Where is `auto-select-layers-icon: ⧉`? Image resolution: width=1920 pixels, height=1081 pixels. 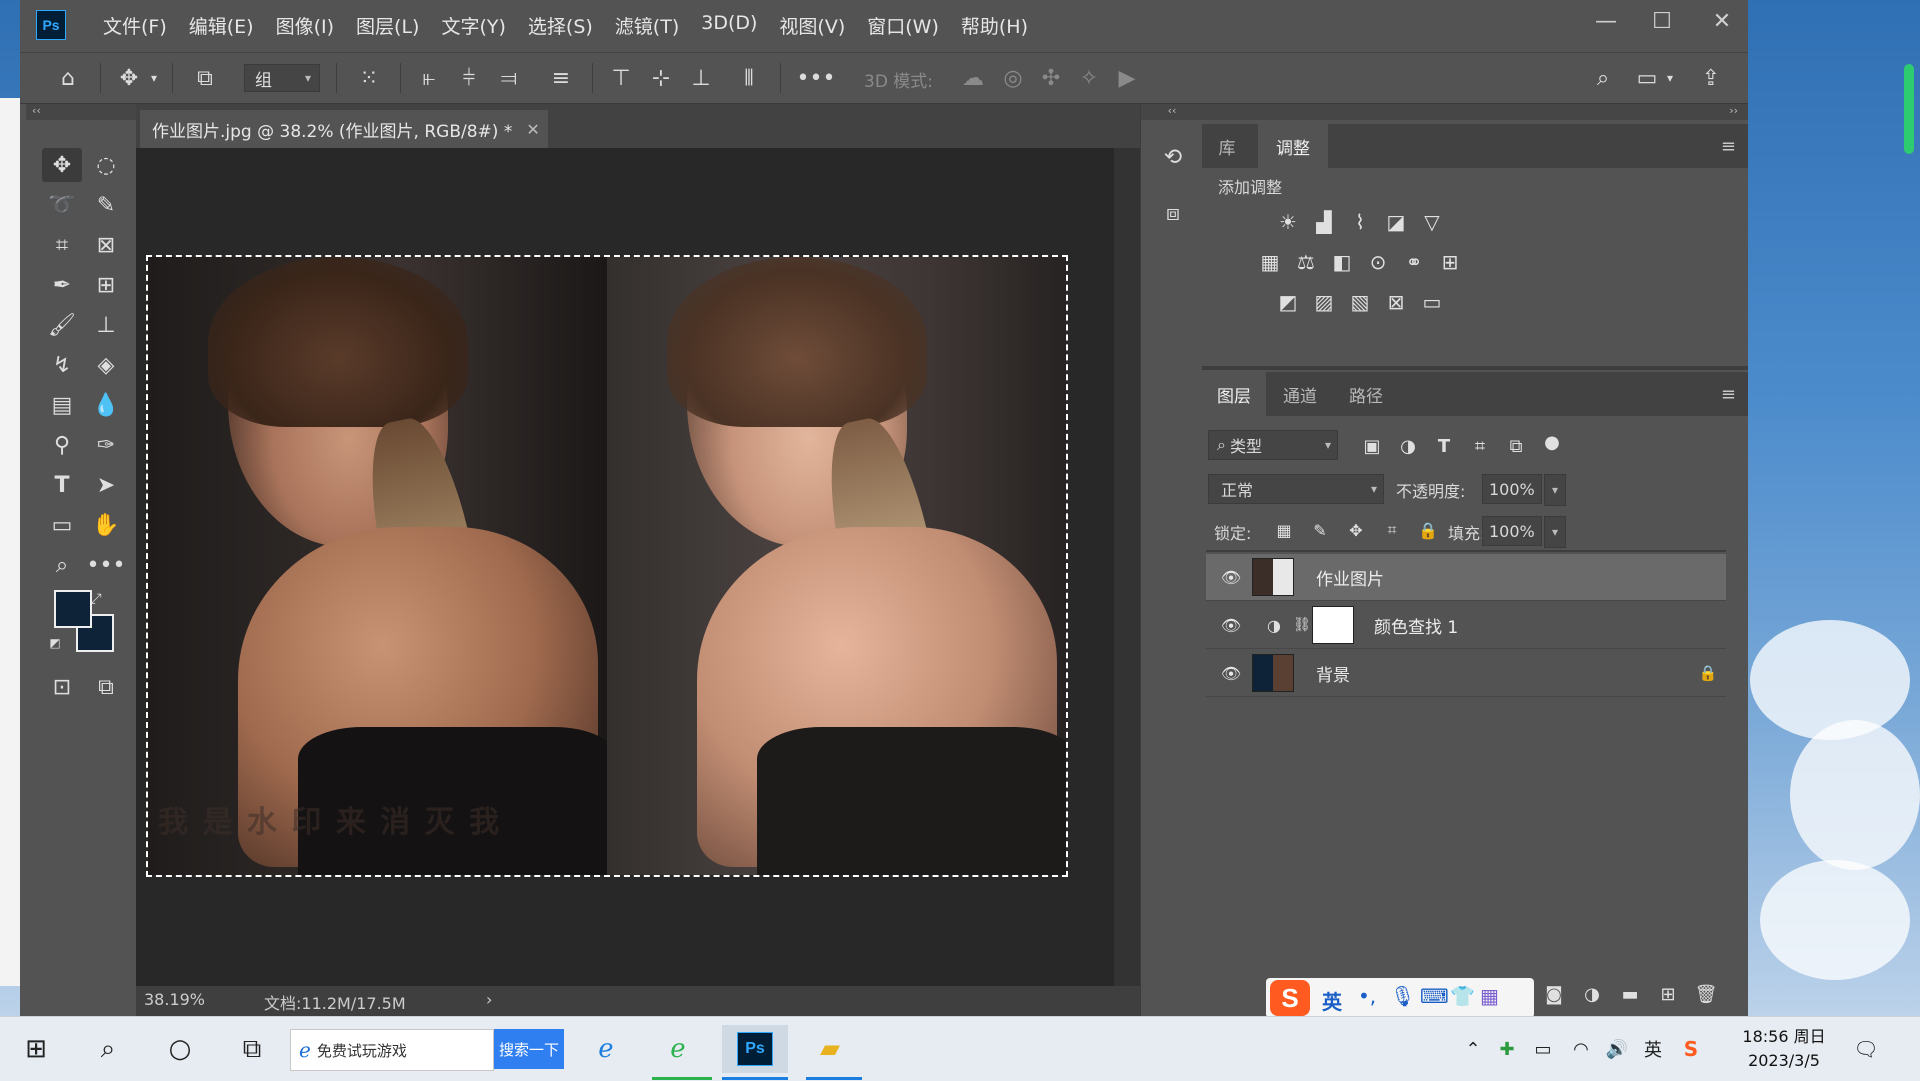
auto-select-layers-icon: ⧉ is located at coordinates (205, 78).